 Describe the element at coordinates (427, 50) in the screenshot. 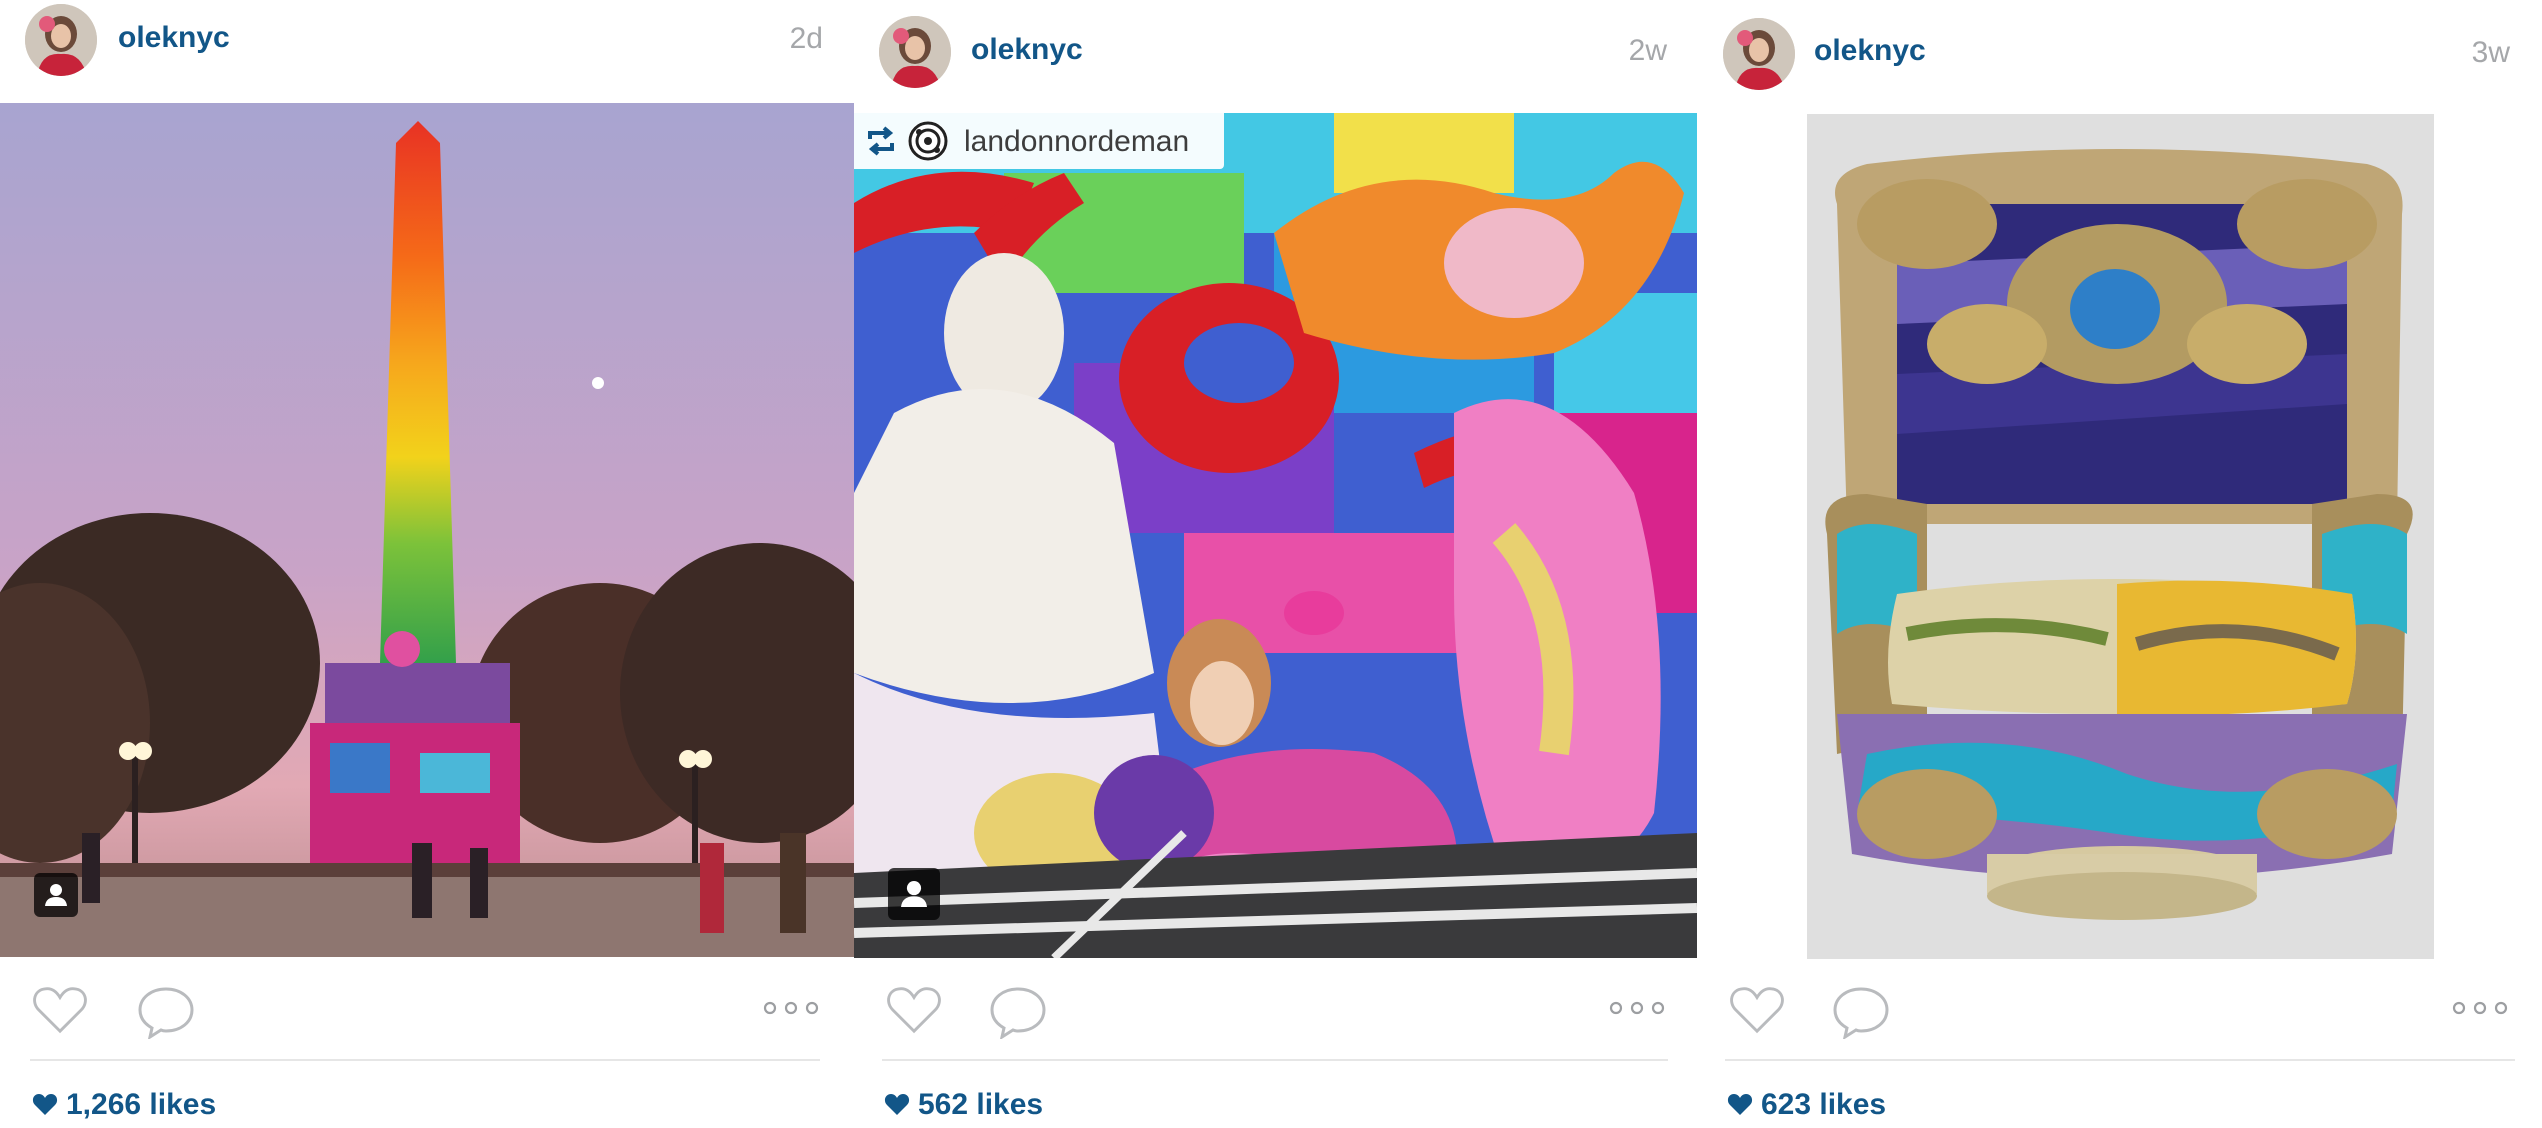

I see `post-header: oleknyc 2d` at that location.